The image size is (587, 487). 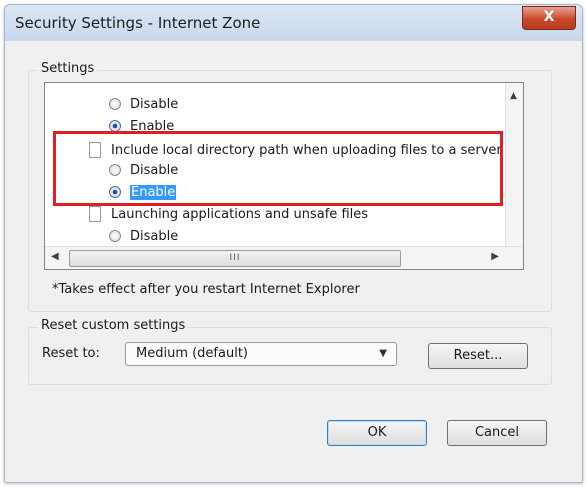 What do you see at coordinates (240, 214) in the screenshot?
I see `setting-header-label: Launching applications and unsafe files` at bounding box center [240, 214].